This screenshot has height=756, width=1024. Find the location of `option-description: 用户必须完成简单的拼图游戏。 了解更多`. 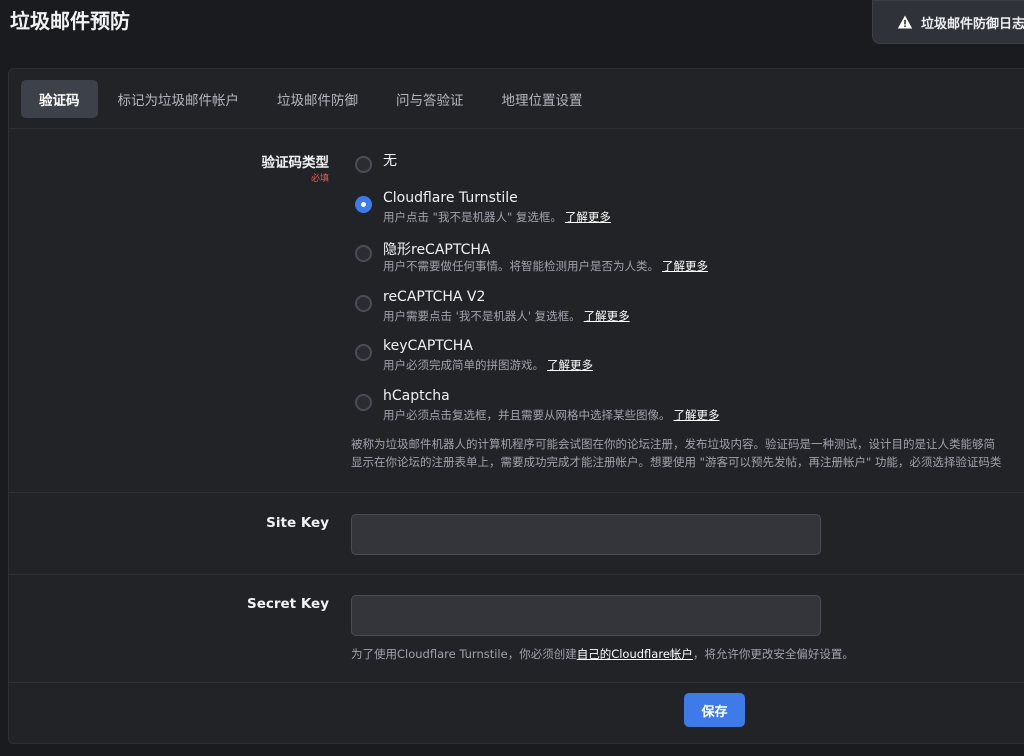

option-description: 用户必须完成简单的拼图游戏。 了解更多 is located at coordinates (488, 365).